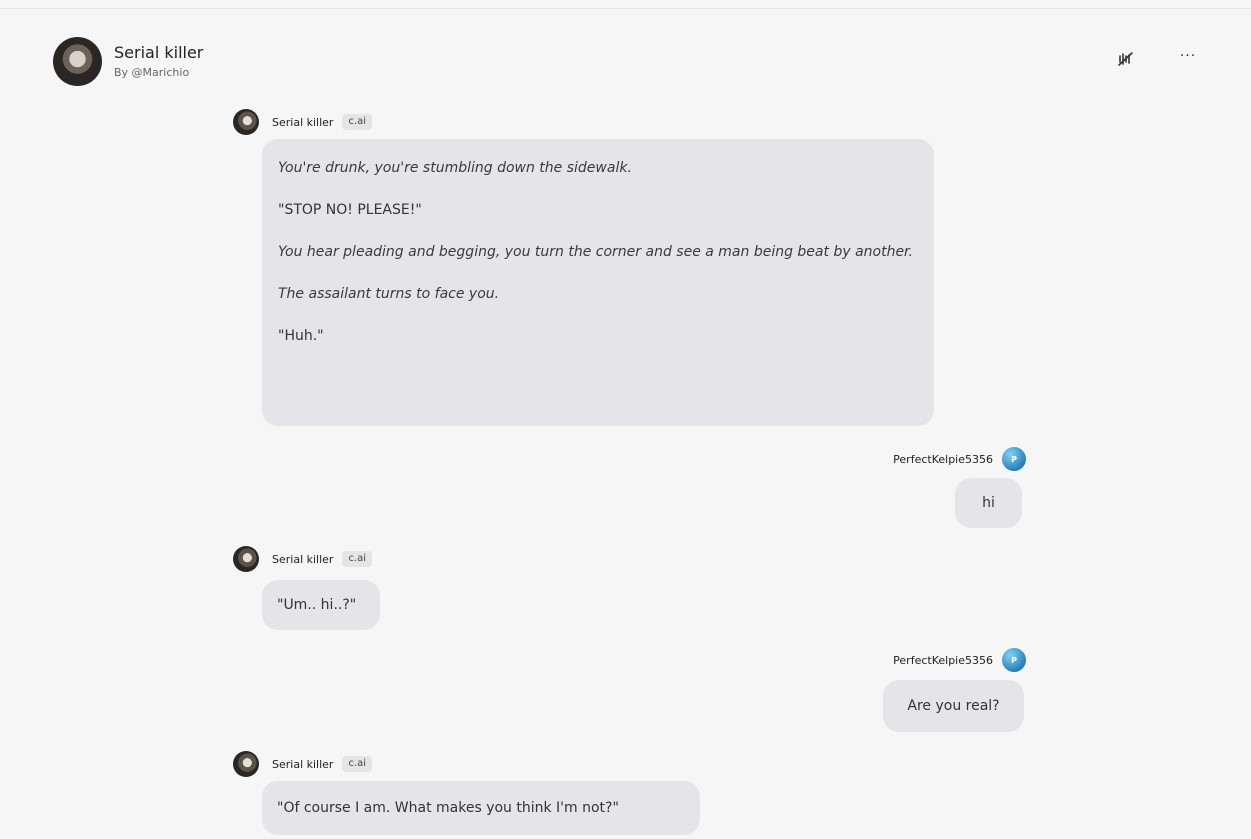 The image size is (1251, 839). What do you see at coordinates (317, 605) in the screenshot?
I see `message-text: "Um.. hi..?"` at bounding box center [317, 605].